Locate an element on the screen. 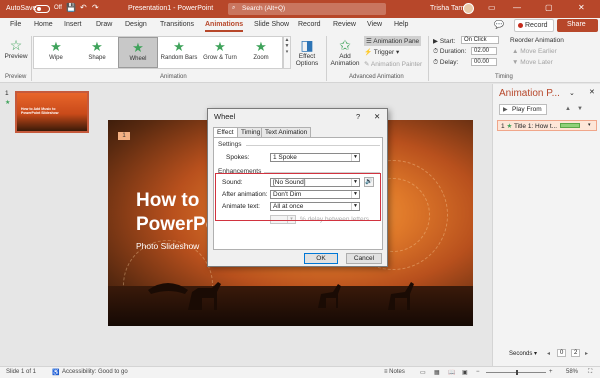  gallery-item-zoom: ★ Zoom is located at coordinates (261, 52).